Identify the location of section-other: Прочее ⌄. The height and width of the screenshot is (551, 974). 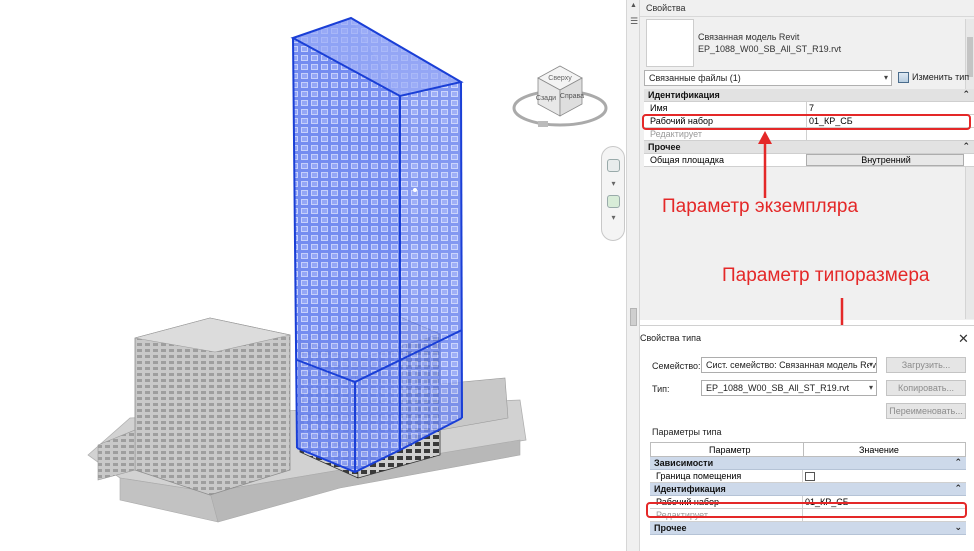
(808, 528).